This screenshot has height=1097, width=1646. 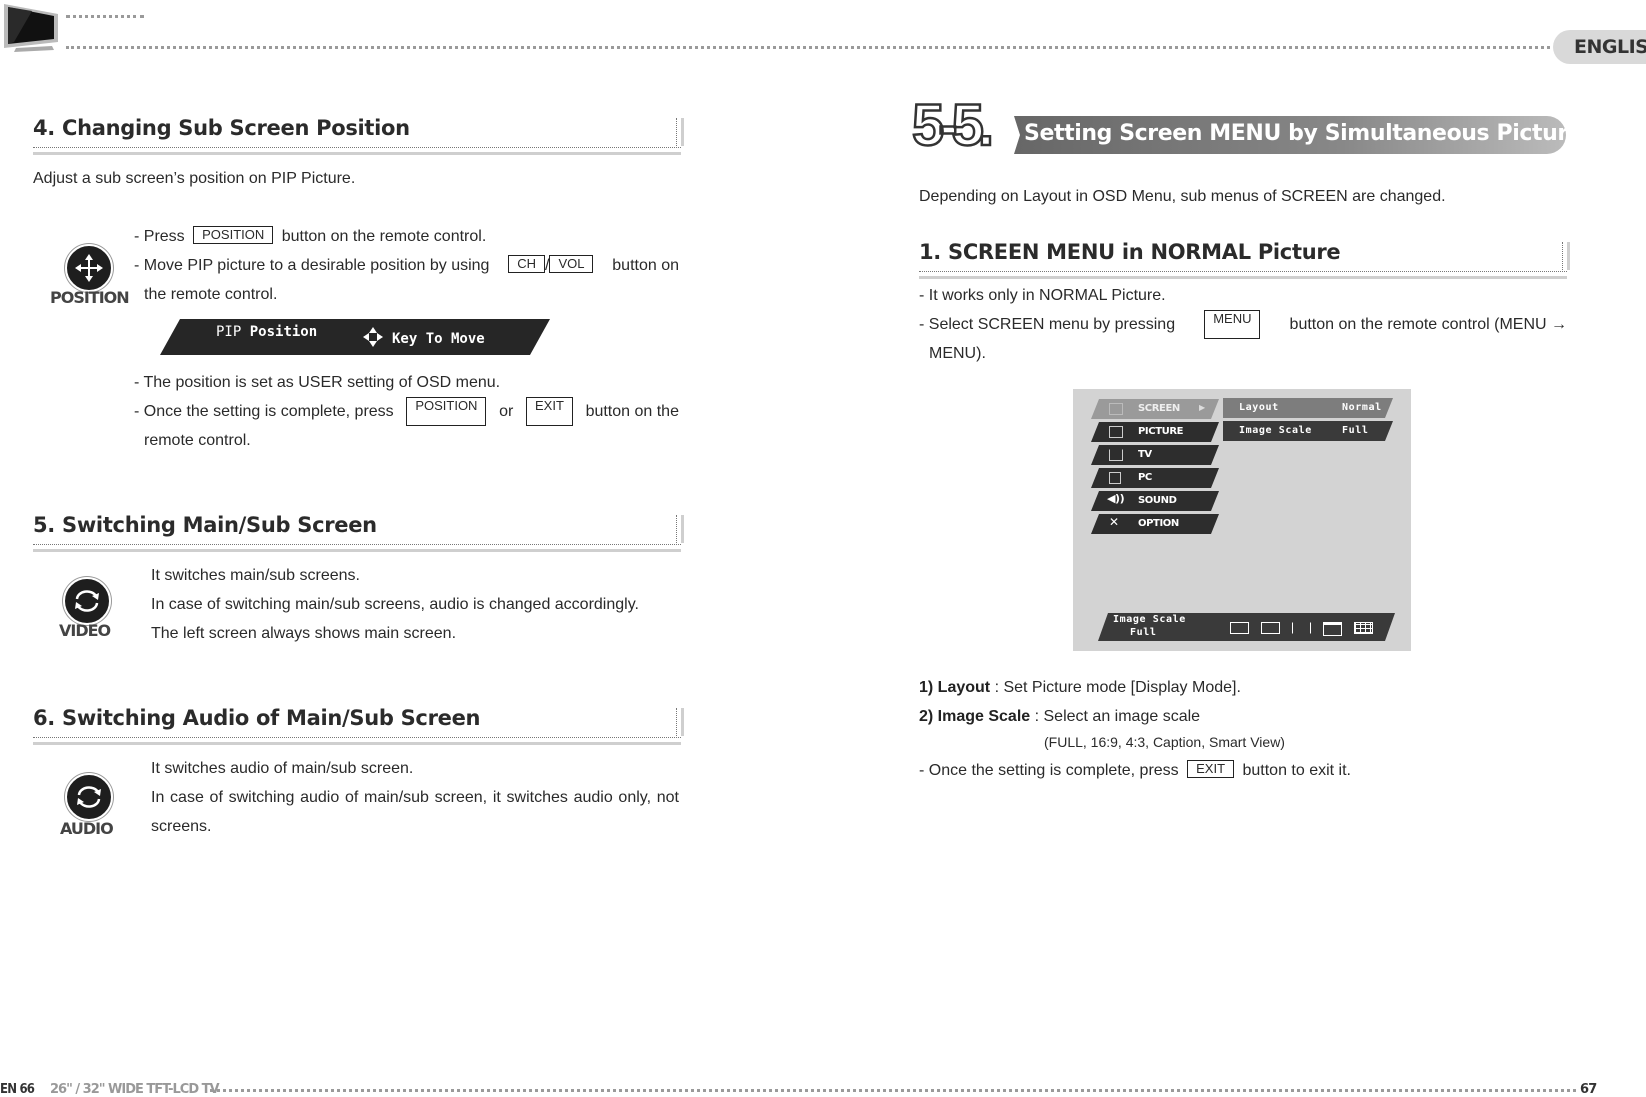 I want to click on pc-icon, so click(x=1115, y=478).